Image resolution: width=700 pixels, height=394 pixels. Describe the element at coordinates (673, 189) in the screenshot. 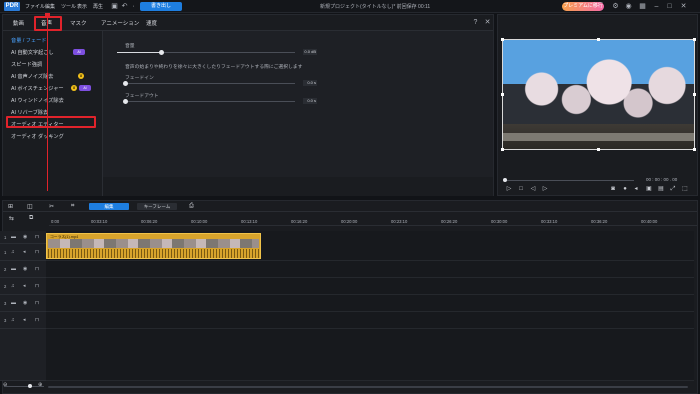

I see `fullscreen-icon: ⤢` at that location.